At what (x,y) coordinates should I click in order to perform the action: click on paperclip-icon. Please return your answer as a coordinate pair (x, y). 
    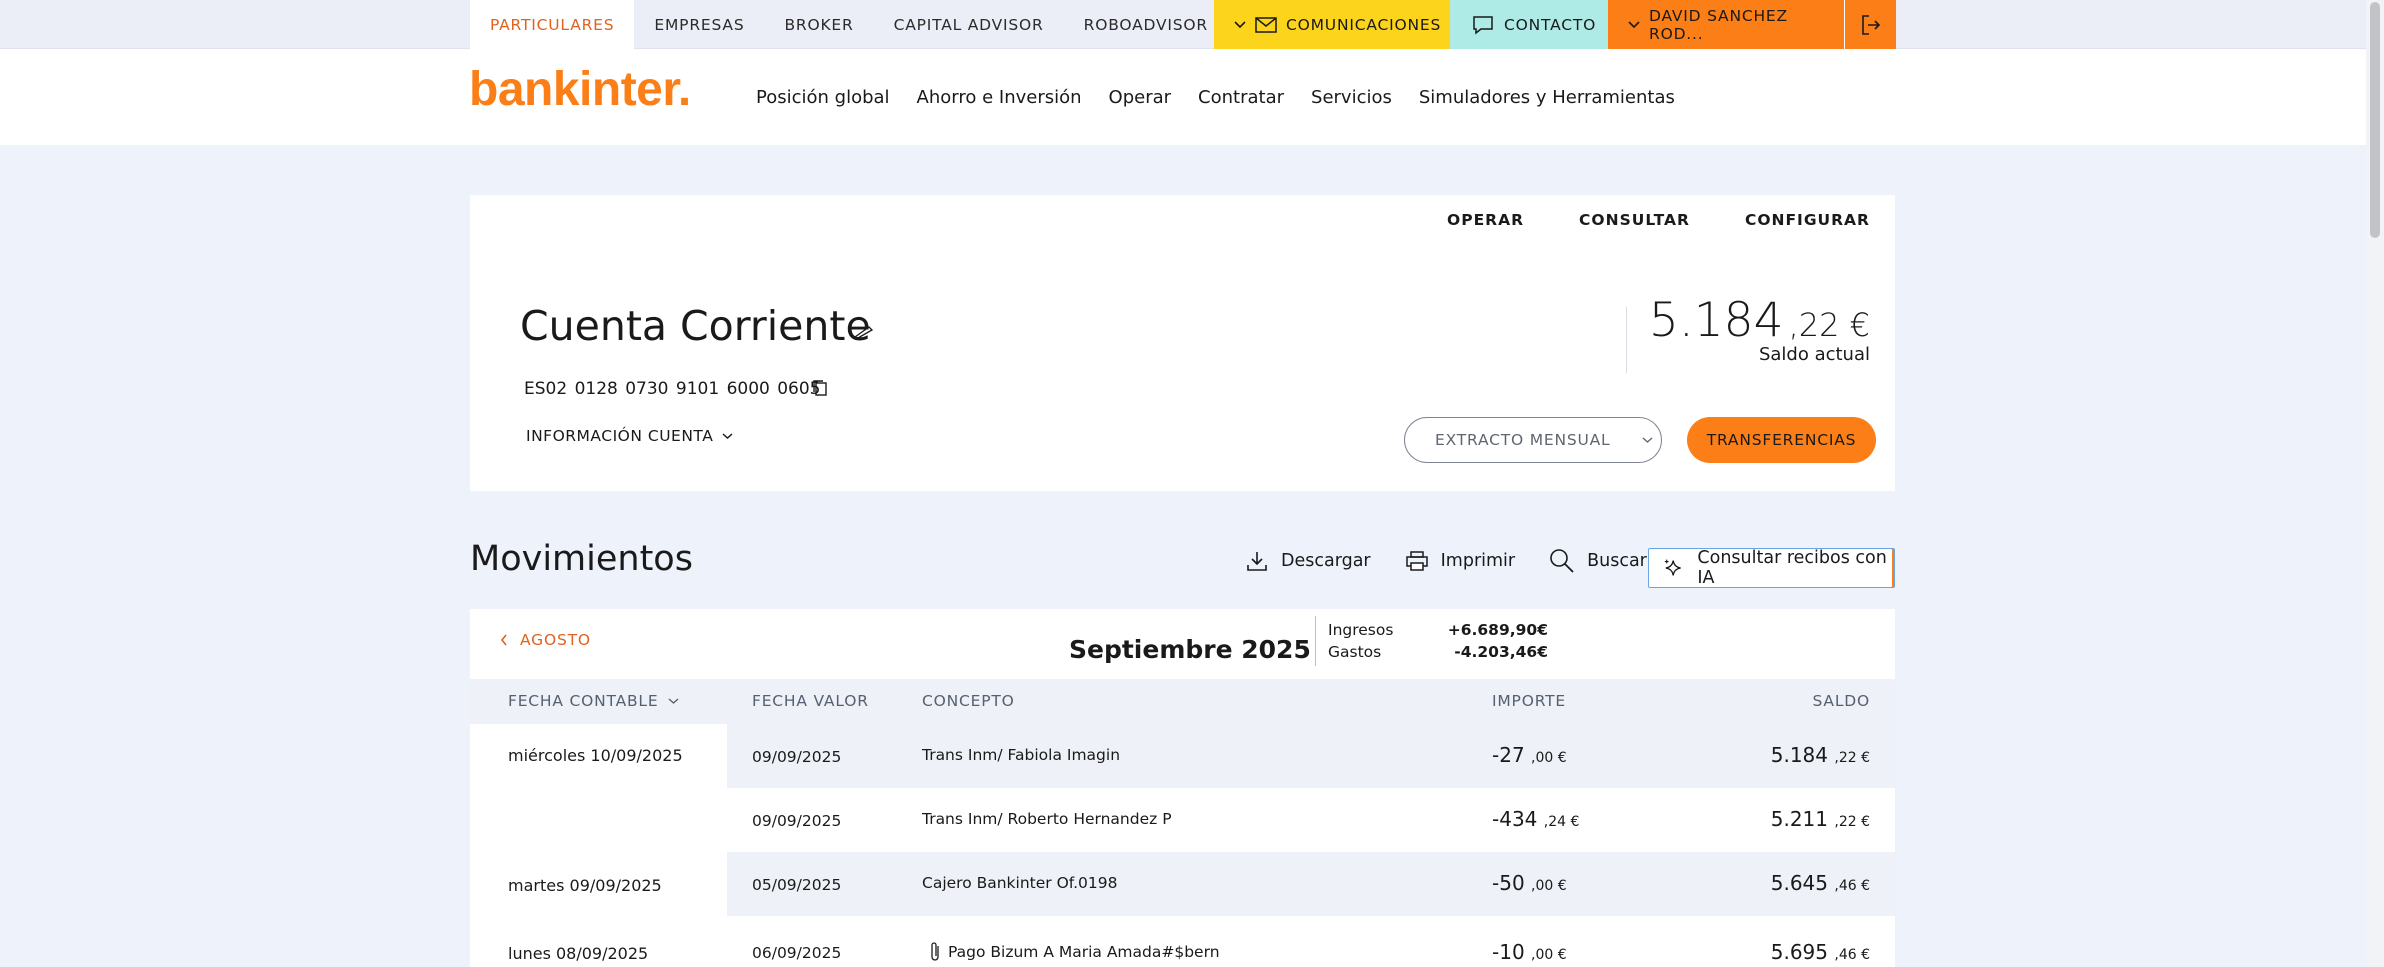
    Looking at the image, I should click on (935, 952).